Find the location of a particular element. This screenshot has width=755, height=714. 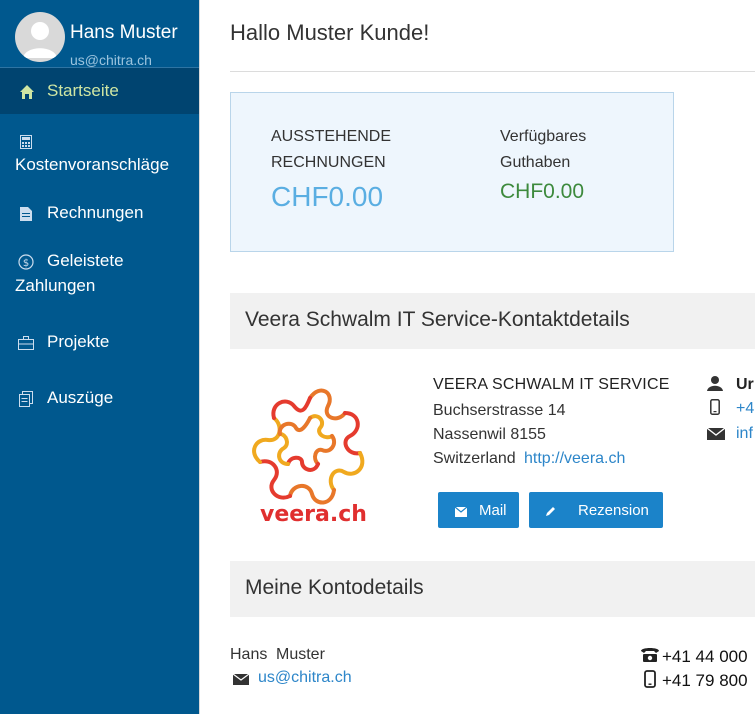

user-profile: Hans Muster us@chitra.ch is located at coordinates (99, 34).